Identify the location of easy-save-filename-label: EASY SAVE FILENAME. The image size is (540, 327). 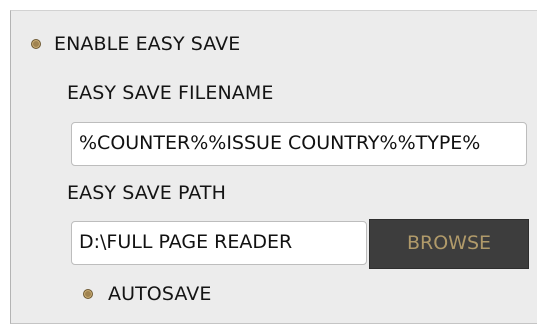
(170, 93).